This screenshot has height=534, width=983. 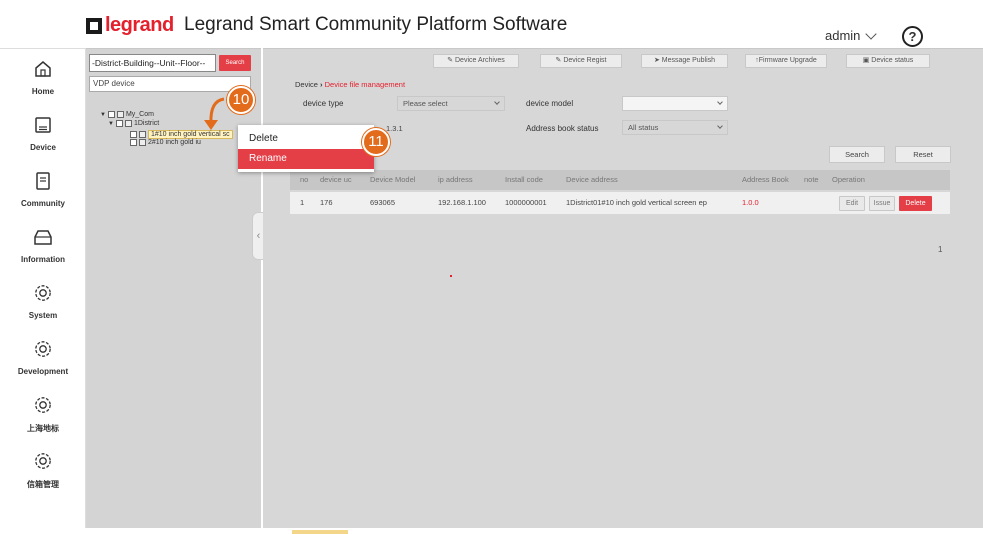 I want to click on reset-button: Reset, so click(x=923, y=154).